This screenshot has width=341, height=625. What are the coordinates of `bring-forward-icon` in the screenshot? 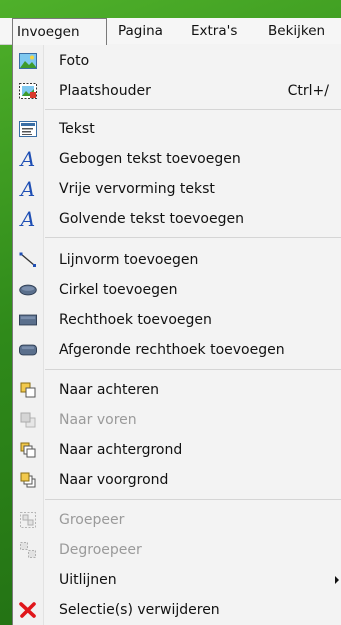 It's located at (28, 420).